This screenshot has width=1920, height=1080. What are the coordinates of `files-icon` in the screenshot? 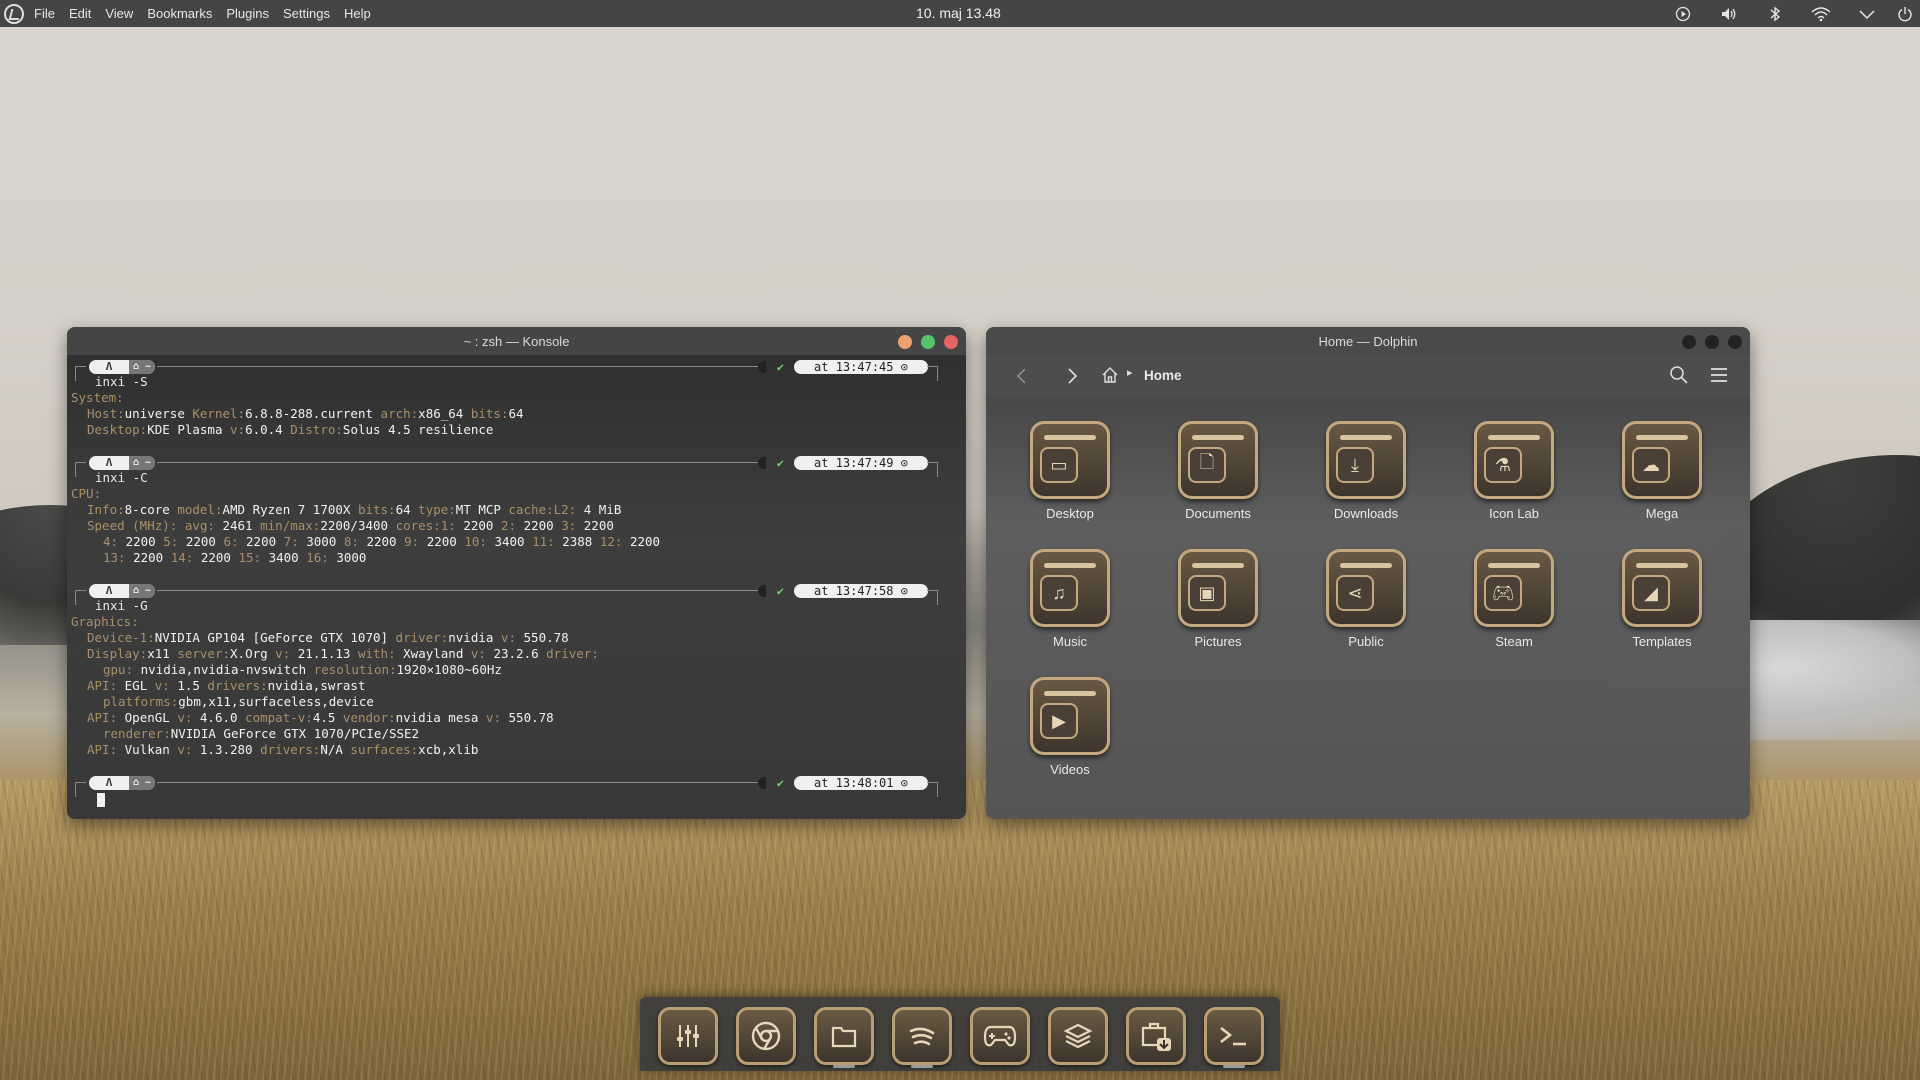 It's located at (844, 1036).